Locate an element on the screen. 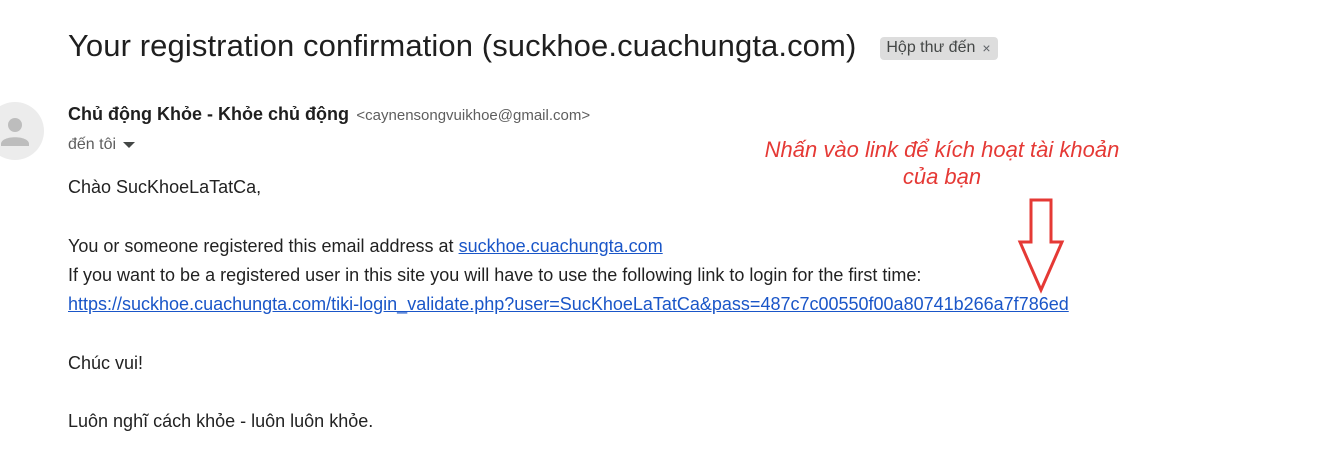 The height and width of the screenshot is (469, 1344). annotation-line-2: của bạn is located at coordinates (942, 176).